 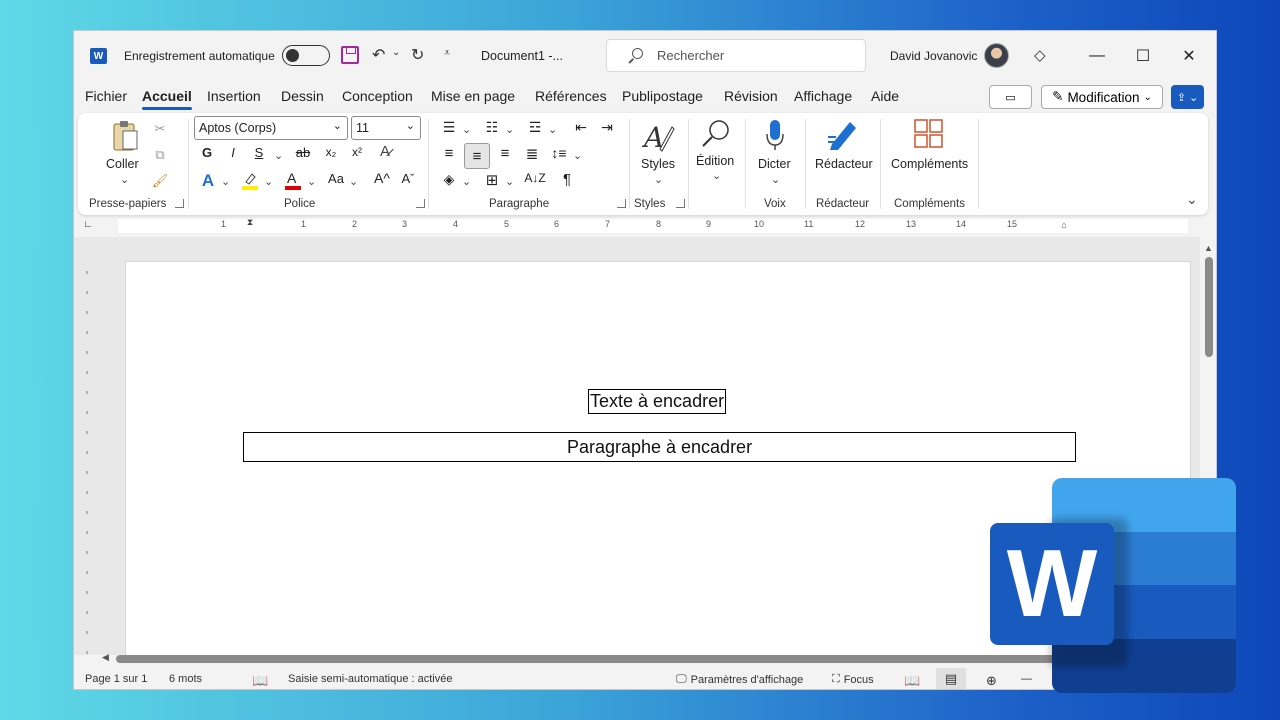 I want to click on addins-label: Compléments, so click(x=929, y=164).